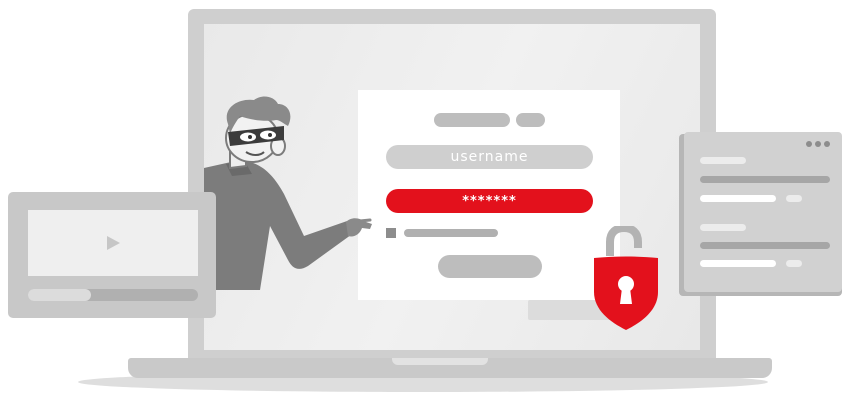 Image resolution: width=842 pixels, height=393 pixels. What do you see at coordinates (440, 361) in the screenshot?
I see `laptop-notch` at bounding box center [440, 361].